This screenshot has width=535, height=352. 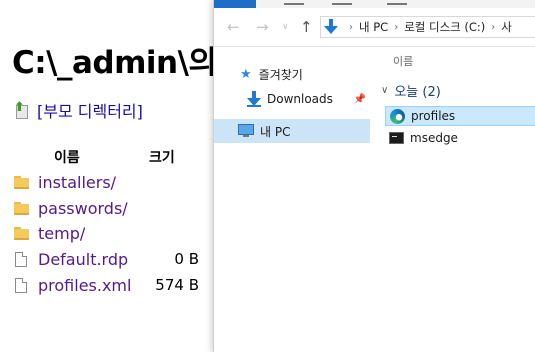 What do you see at coordinates (374, 4) in the screenshot?
I see `ribbon-tabs` at bounding box center [374, 4].